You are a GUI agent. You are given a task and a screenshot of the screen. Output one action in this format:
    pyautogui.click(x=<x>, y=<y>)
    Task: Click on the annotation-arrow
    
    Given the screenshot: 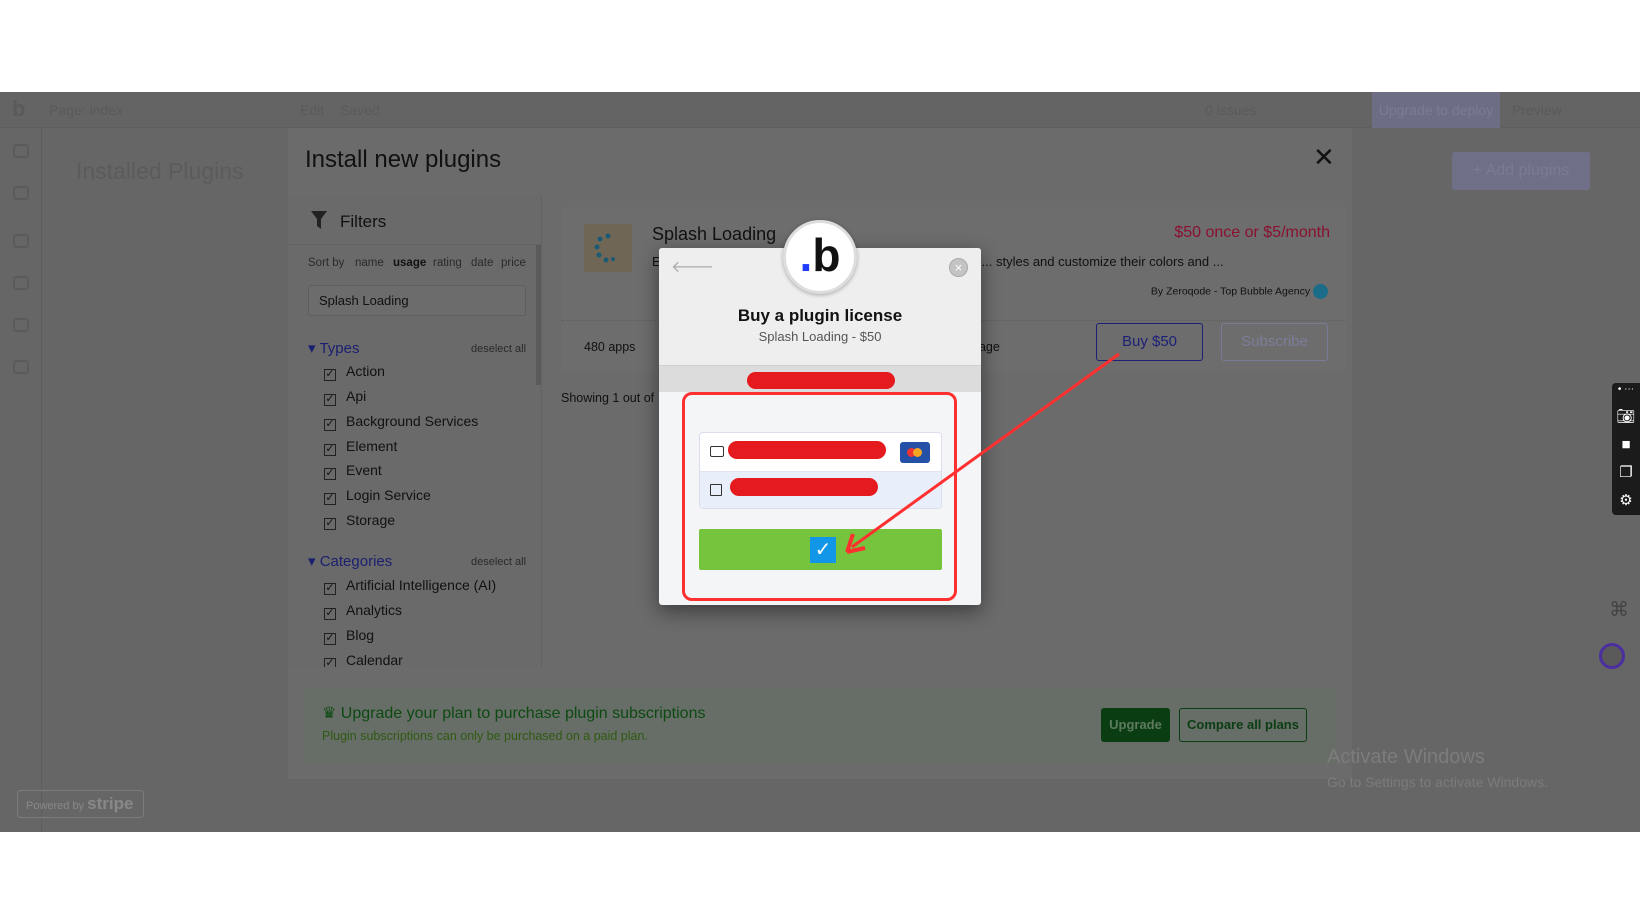 What is the action you would take?
    pyautogui.click(x=982, y=453)
    